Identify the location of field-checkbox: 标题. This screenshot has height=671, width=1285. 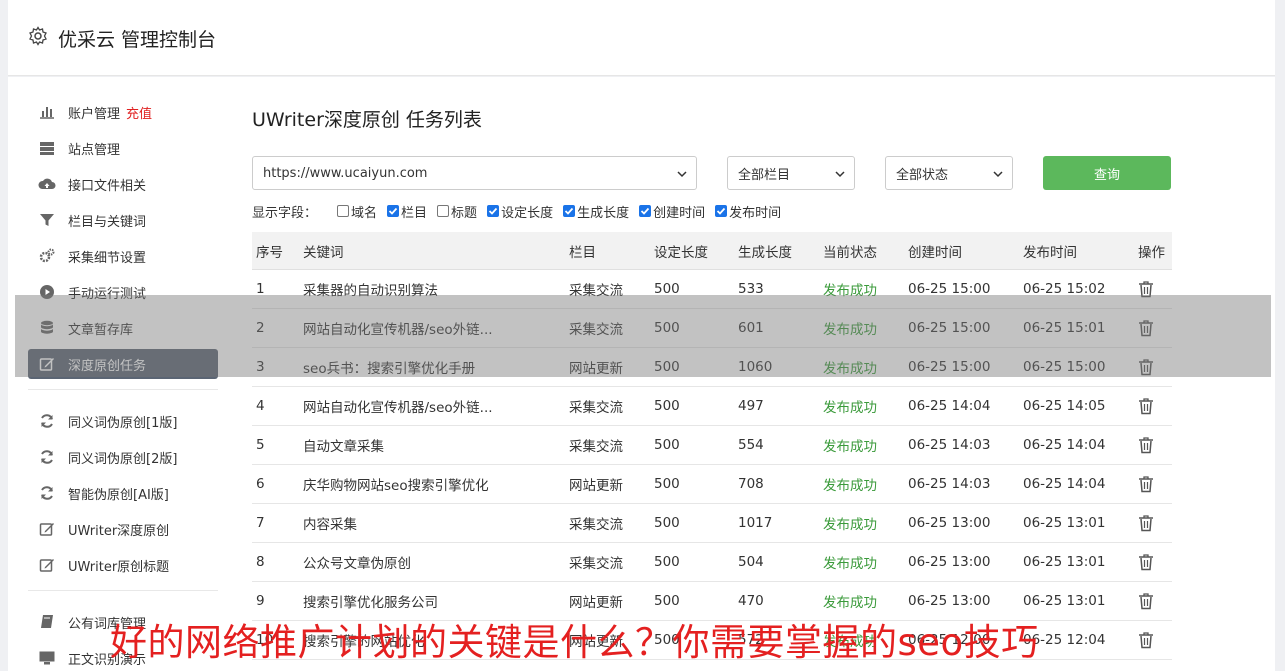
(457, 211).